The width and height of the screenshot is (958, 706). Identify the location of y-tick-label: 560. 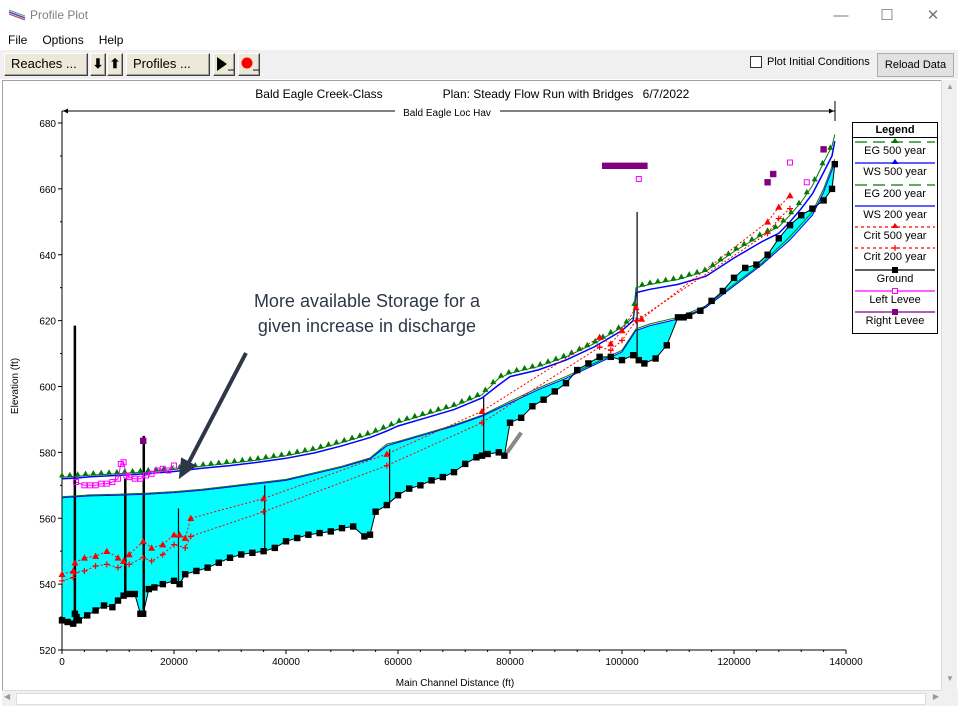
(47, 519).